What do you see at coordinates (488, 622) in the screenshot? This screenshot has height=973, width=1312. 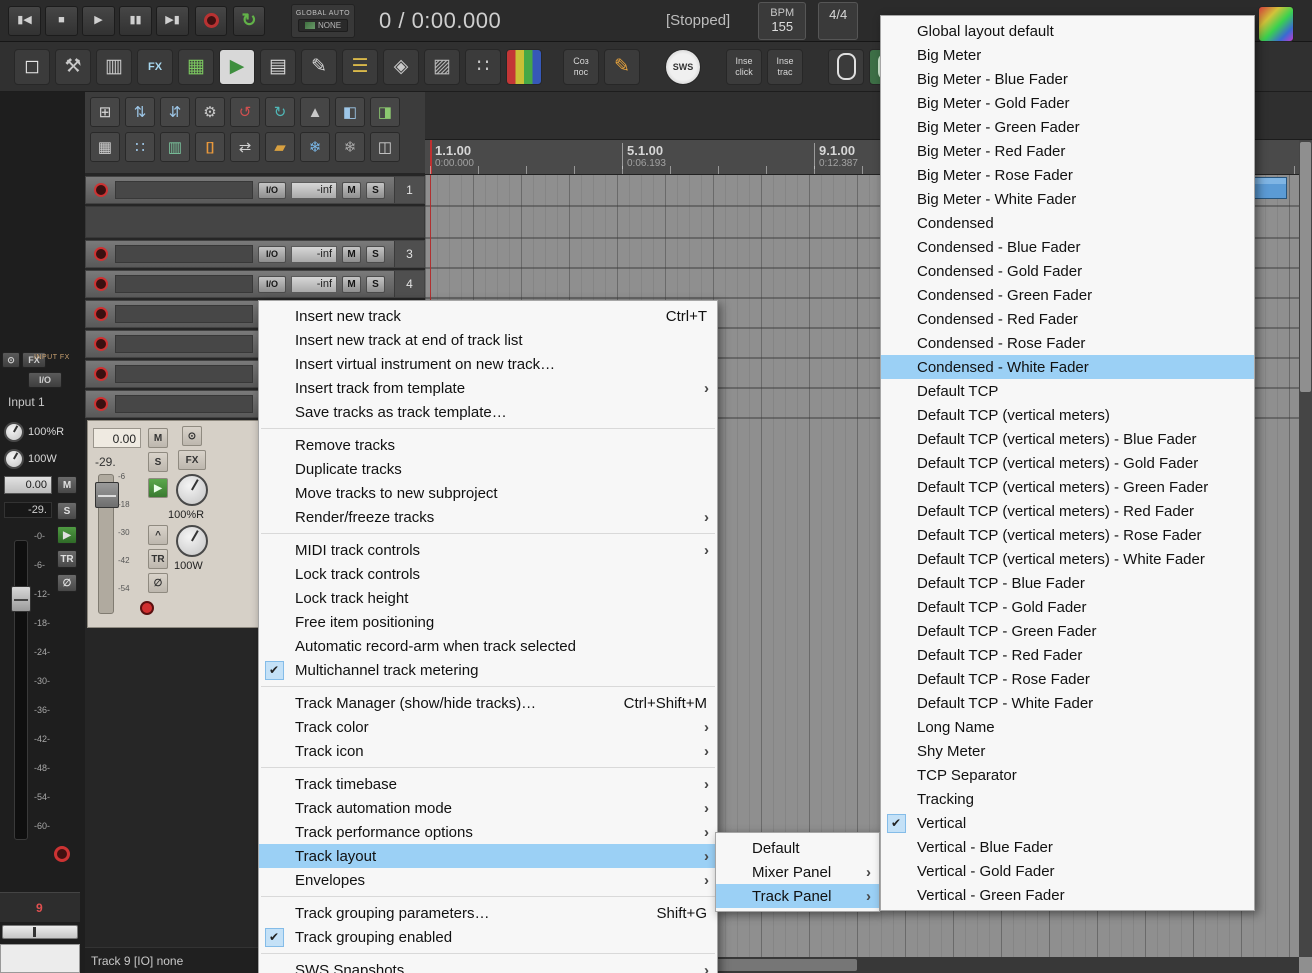 I see `menu-item-free-item-positioning: Free item positioning` at bounding box center [488, 622].